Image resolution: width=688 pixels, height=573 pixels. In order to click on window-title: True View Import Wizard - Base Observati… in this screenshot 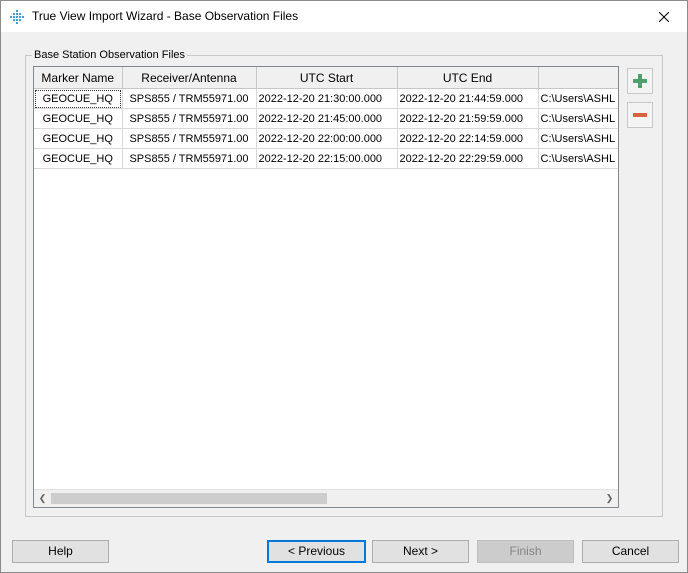, I will do `click(165, 16)`.